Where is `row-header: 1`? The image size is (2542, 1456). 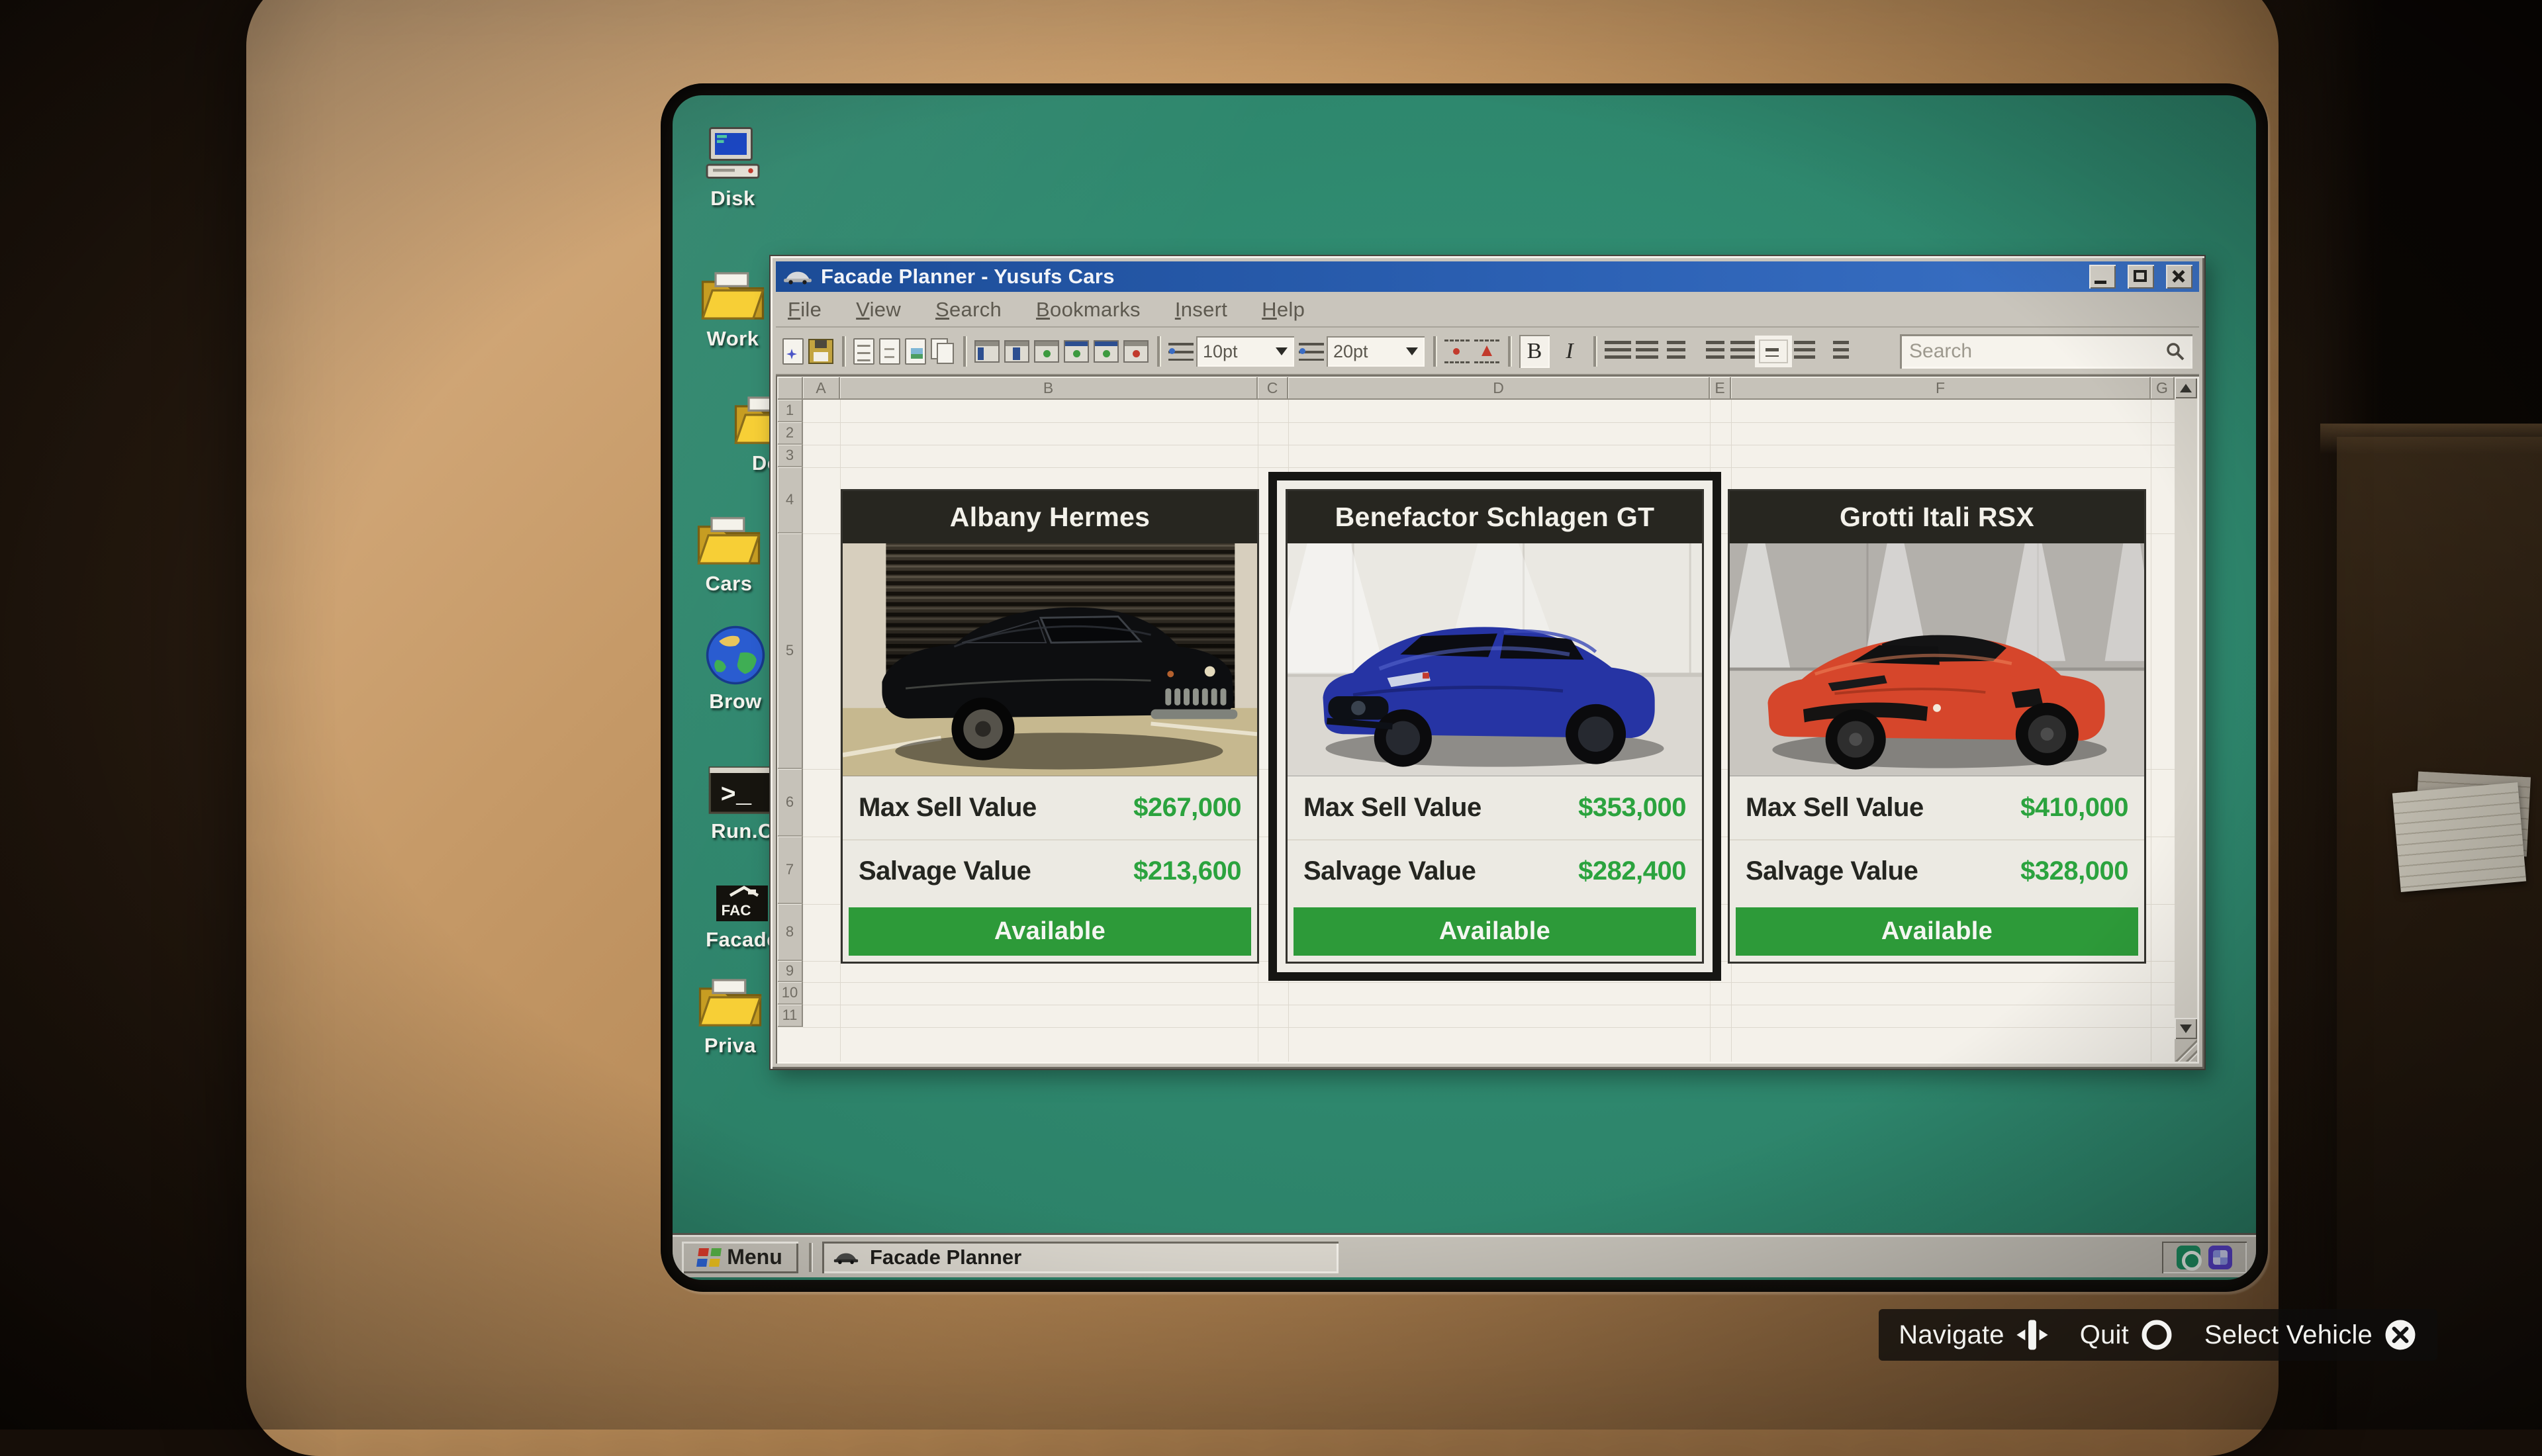
row-header: 1 is located at coordinates (791, 411).